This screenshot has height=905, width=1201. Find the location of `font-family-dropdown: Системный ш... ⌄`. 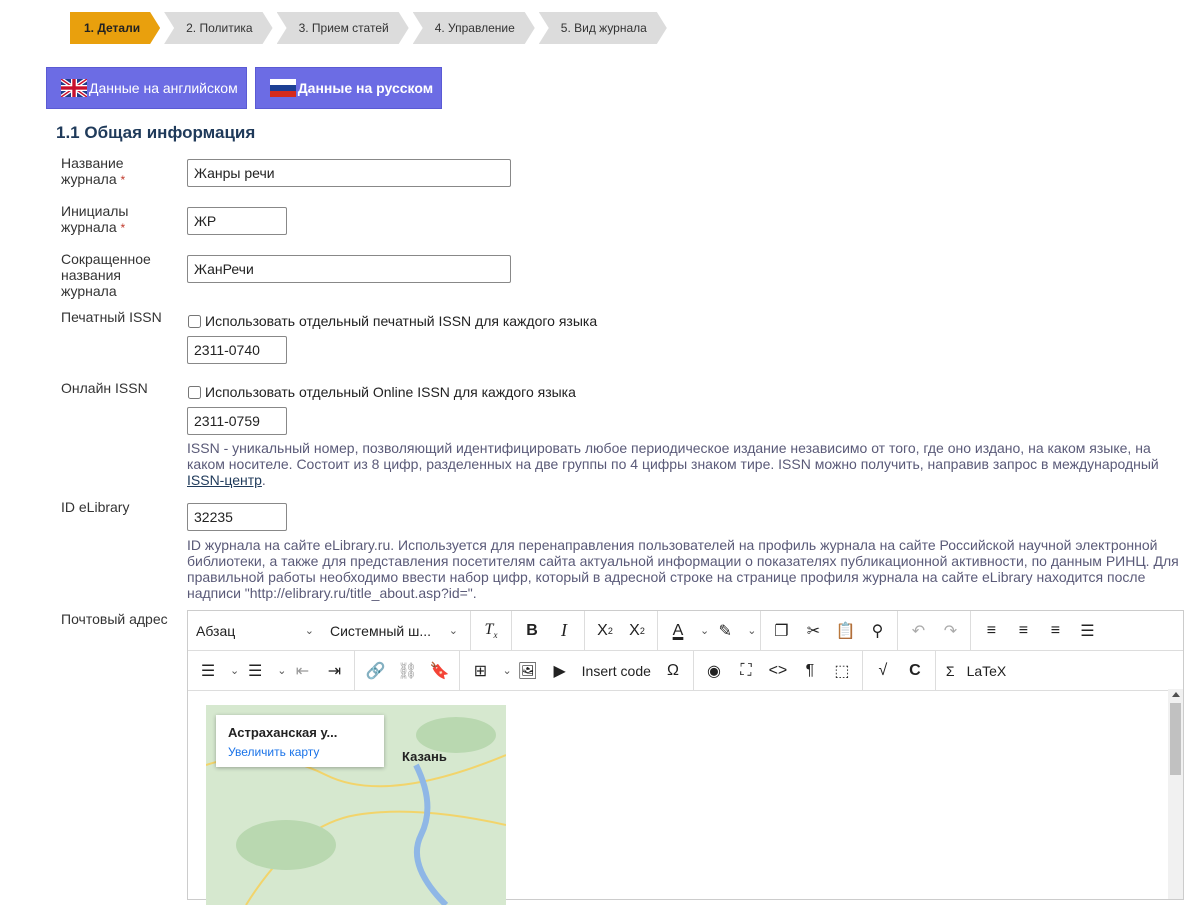

font-family-dropdown: Системный ш... ⌄ is located at coordinates (394, 631).